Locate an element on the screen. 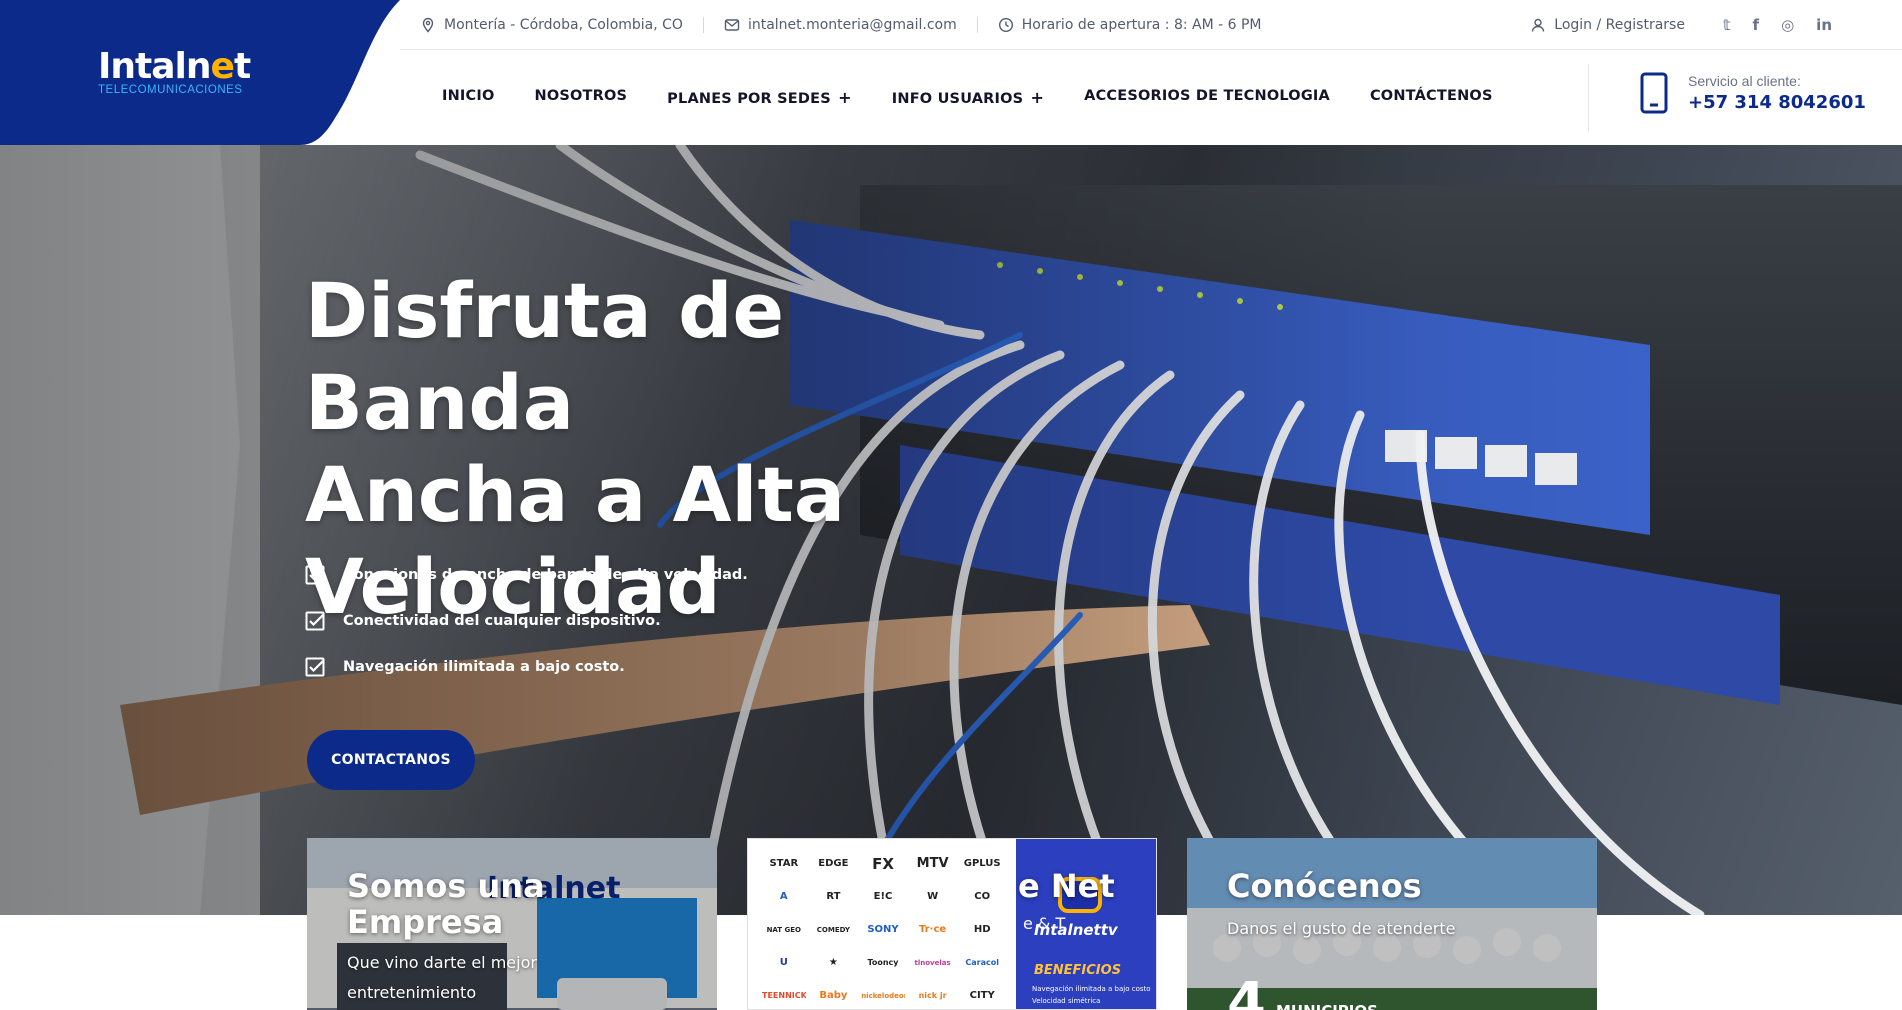  channel-logo: CITY is located at coordinates (982, 995).